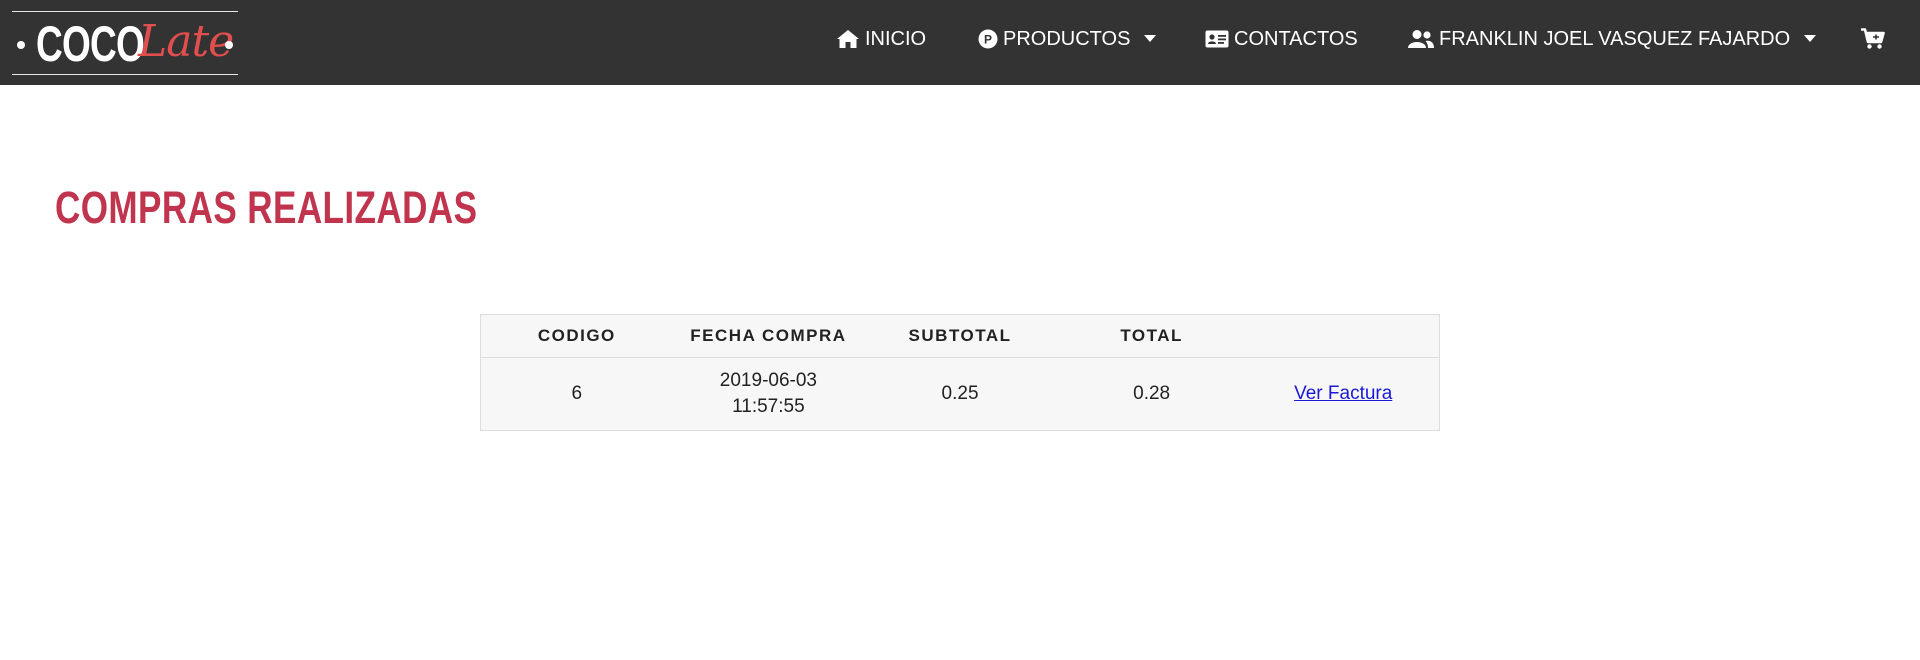 Image resolution: width=1920 pixels, height=660 pixels. What do you see at coordinates (266, 207) in the screenshot?
I see `page-title: COMPRAS REALIZADAS` at bounding box center [266, 207].